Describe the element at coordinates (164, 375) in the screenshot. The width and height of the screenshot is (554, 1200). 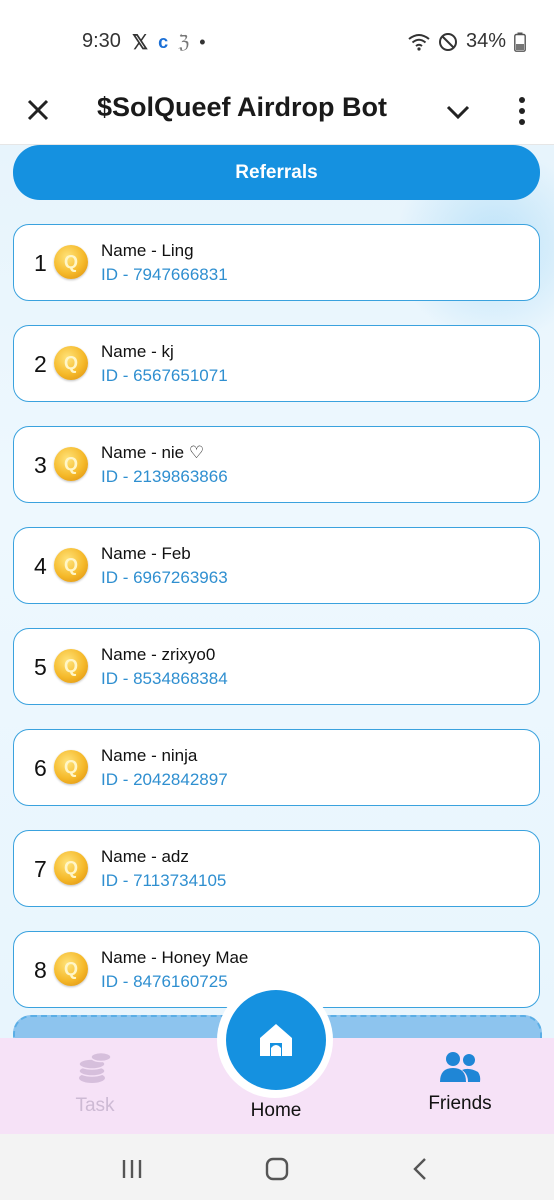
I see `referral-id: ID - 6567651071` at that location.